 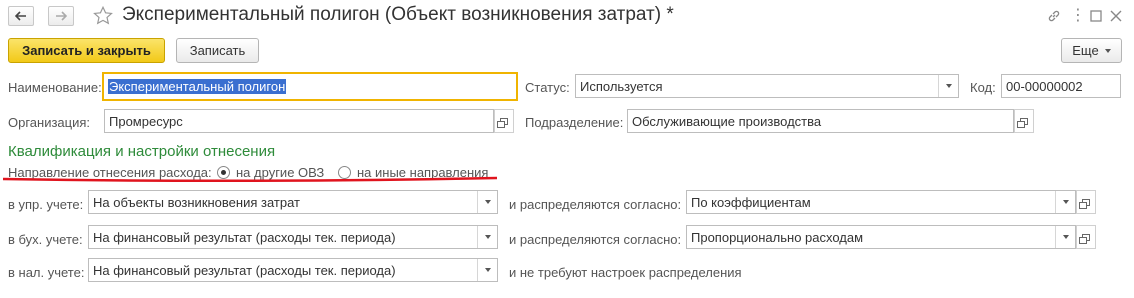 I want to click on name-field: Экспериментальный полигон, so click(x=310, y=86).